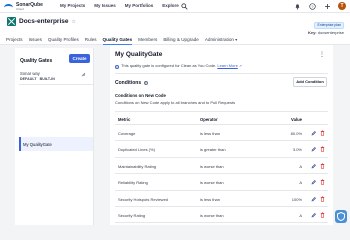  What do you see at coordinates (83, 74) in the screenshot?
I see `clean-as-you-code-icon` at bounding box center [83, 74].